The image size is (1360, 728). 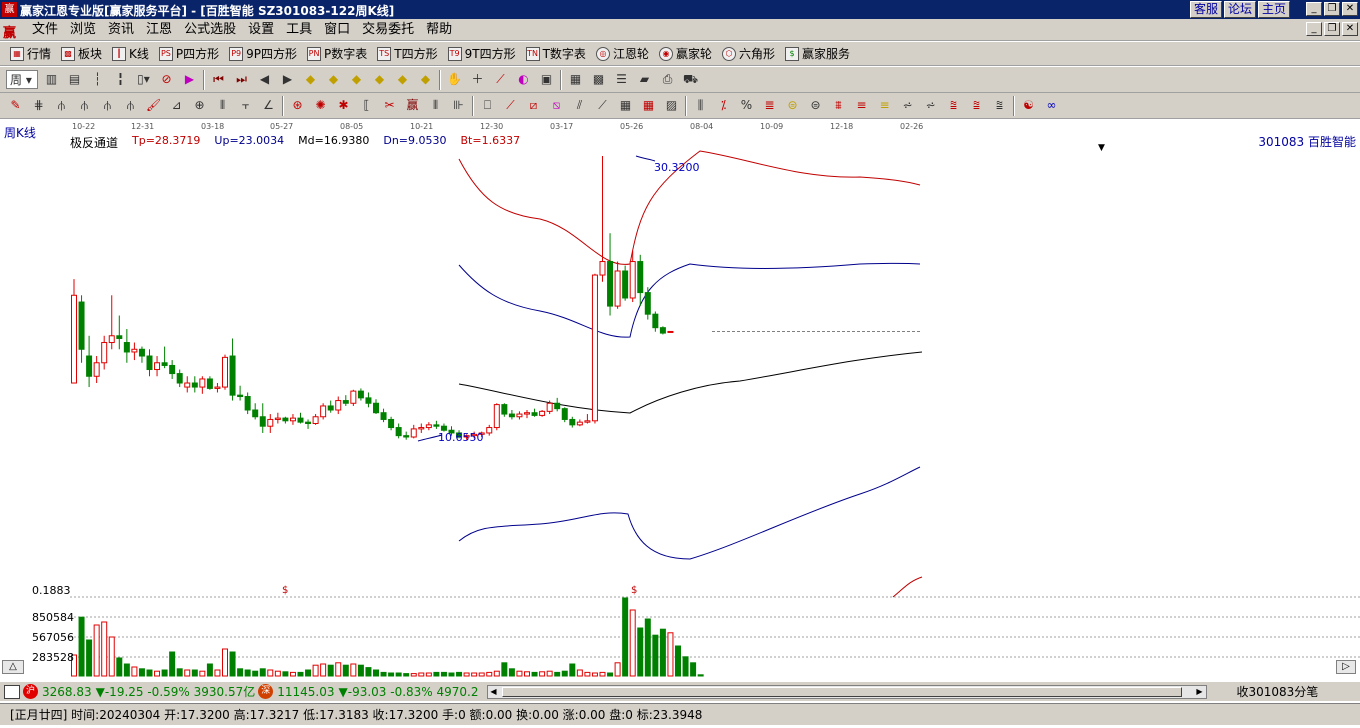 What do you see at coordinates (815, 105) in the screenshot?
I see `levels3-icon: ⊜` at bounding box center [815, 105].